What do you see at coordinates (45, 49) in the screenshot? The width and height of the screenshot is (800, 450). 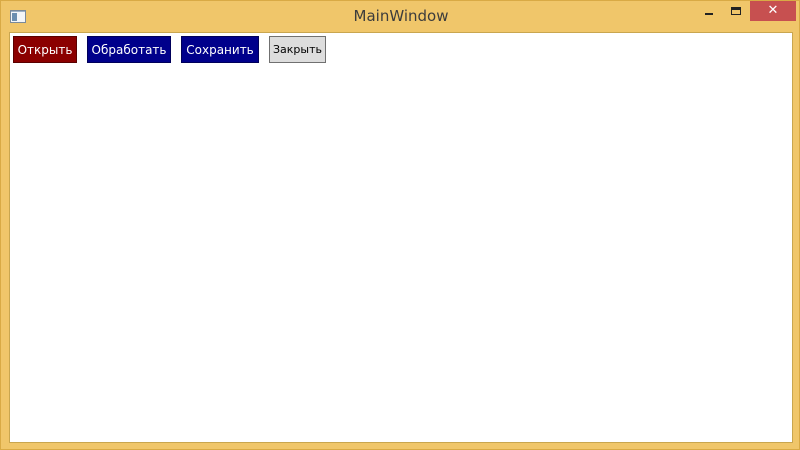 I see `open-button: Открыть` at bounding box center [45, 49].